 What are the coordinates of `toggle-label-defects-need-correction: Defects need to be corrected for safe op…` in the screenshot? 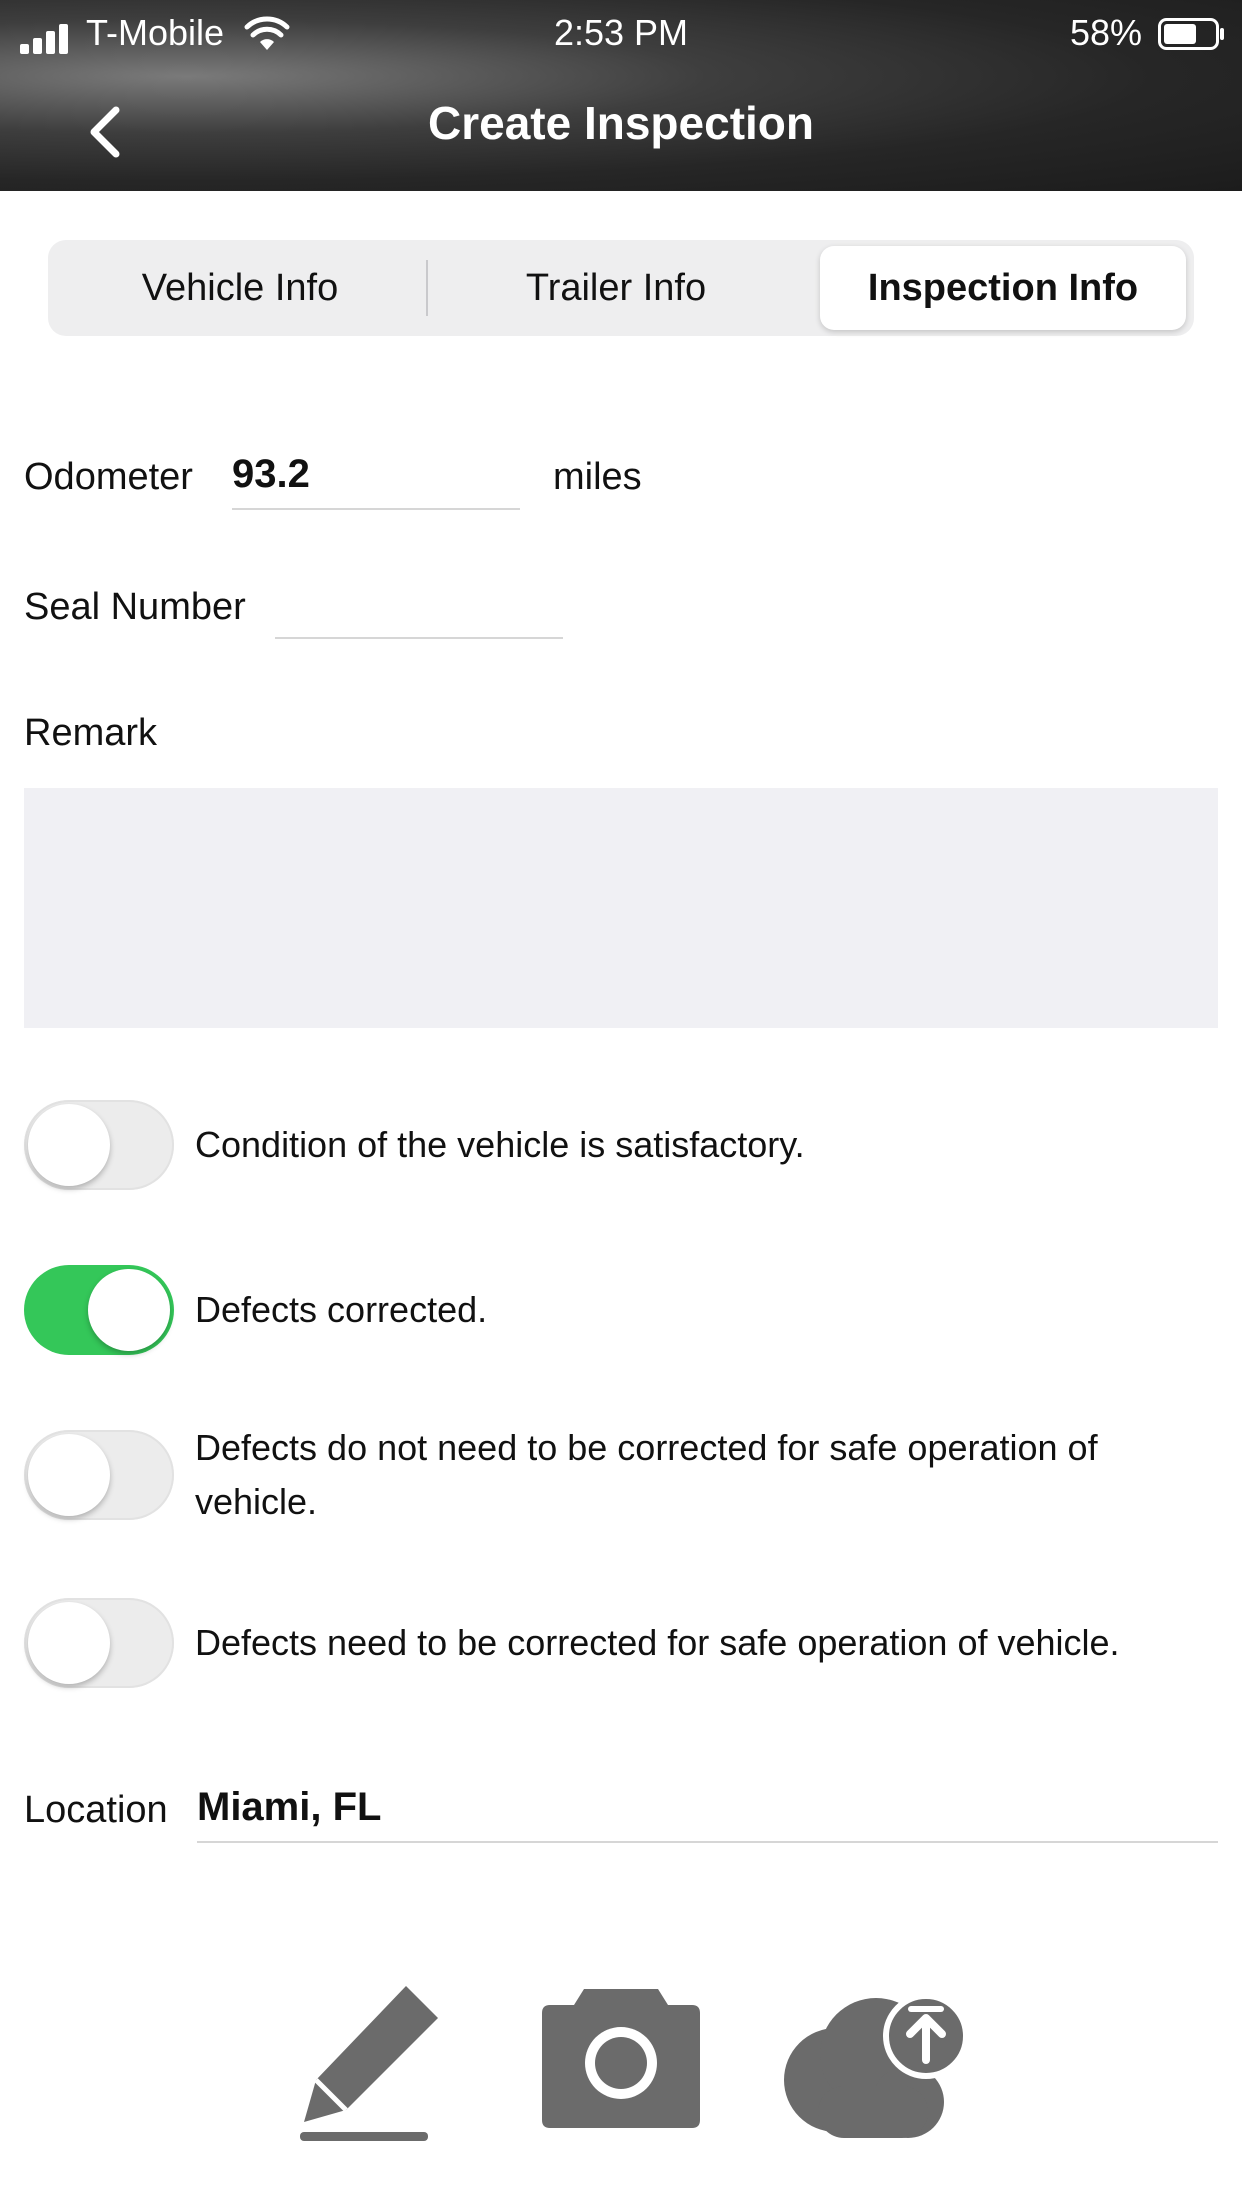 It's located at (657, 1642).